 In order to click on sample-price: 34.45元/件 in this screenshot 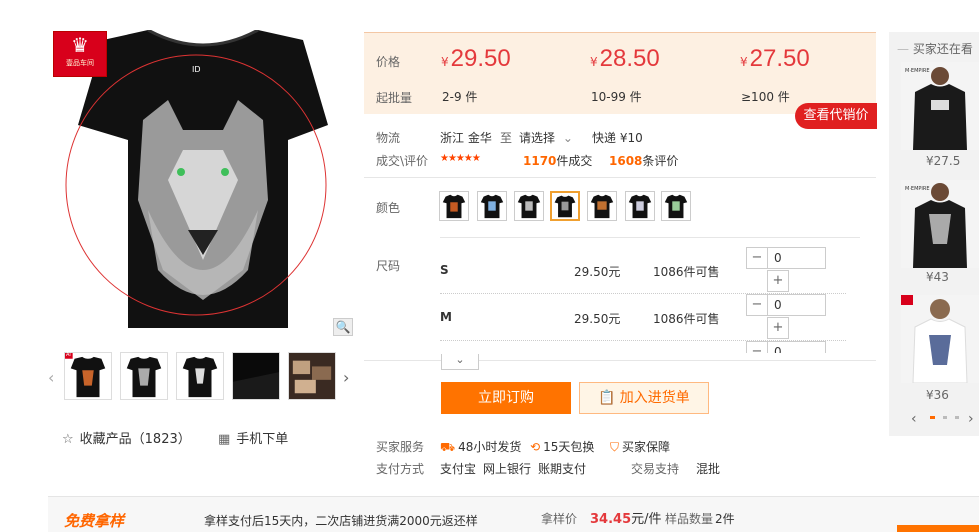, I will do `click(626, 517)`.